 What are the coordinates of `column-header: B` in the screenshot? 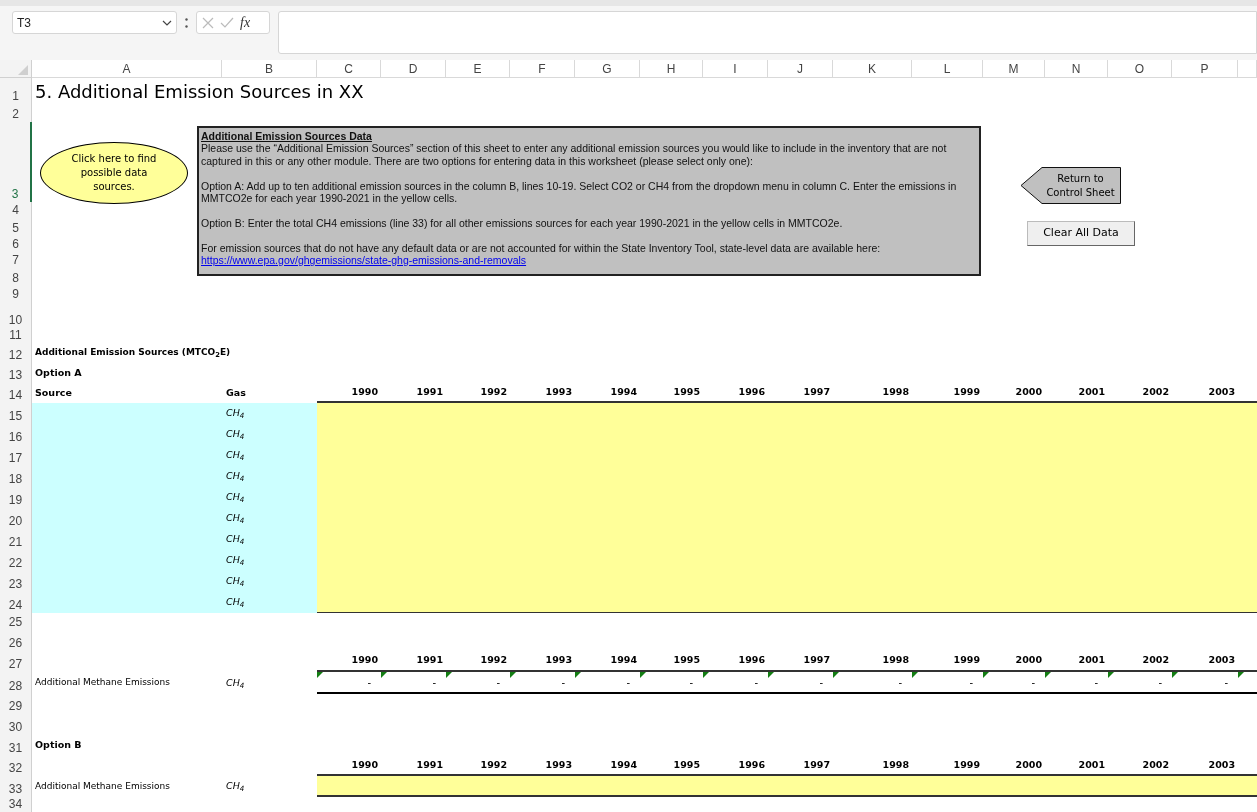 It's located at (269, 68).